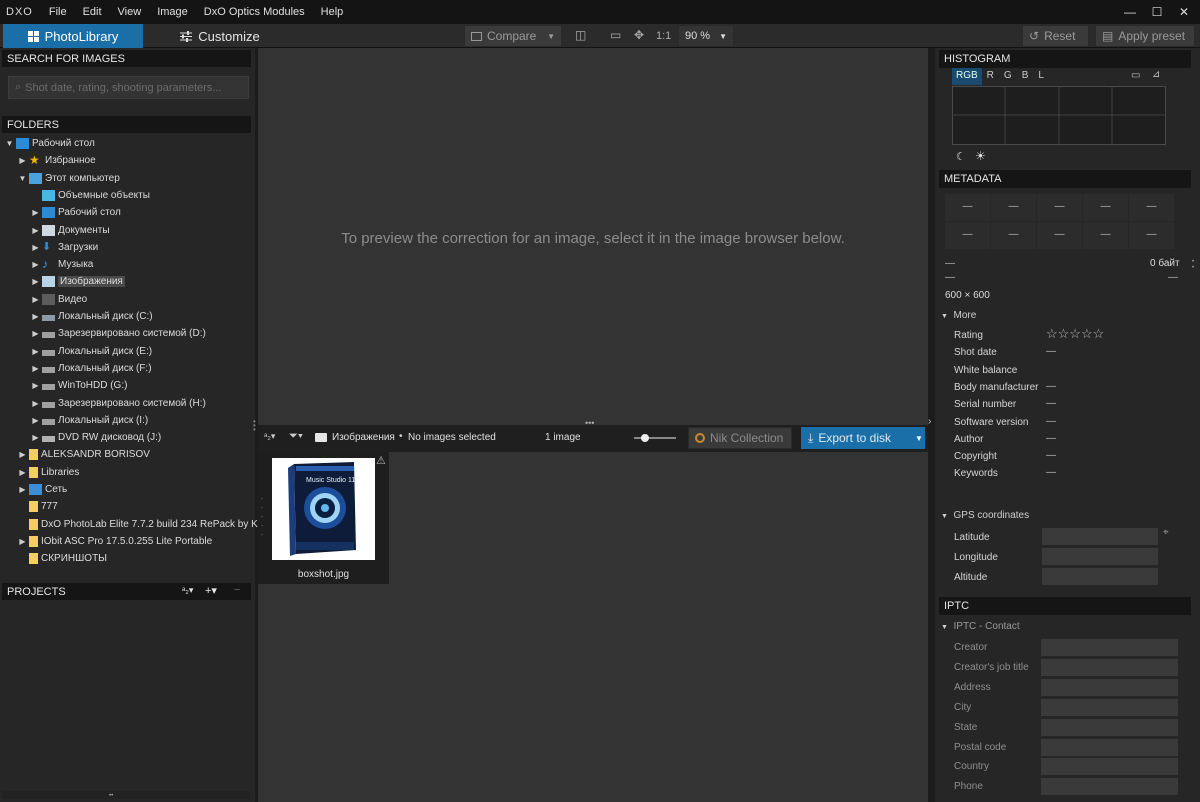 The width and height of the screenshot is (1200, 802). I want to click on menu-help: Help, so click(332, 12).